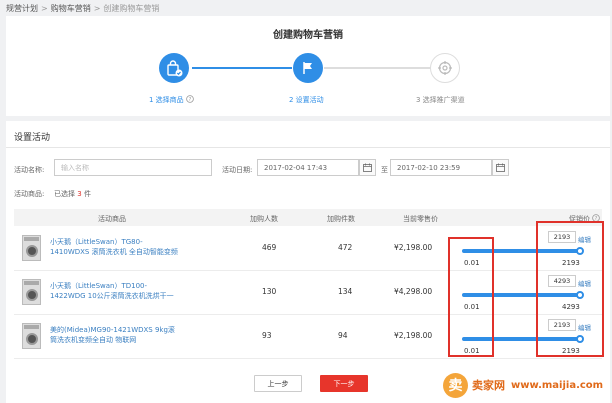 The height and width of the screenshot is (403, 612). What do you see at coordinates (440, 100) in the screenshot?
I see `step-3-label: 3 选择推广渠道` at bounding box center [440, 100].